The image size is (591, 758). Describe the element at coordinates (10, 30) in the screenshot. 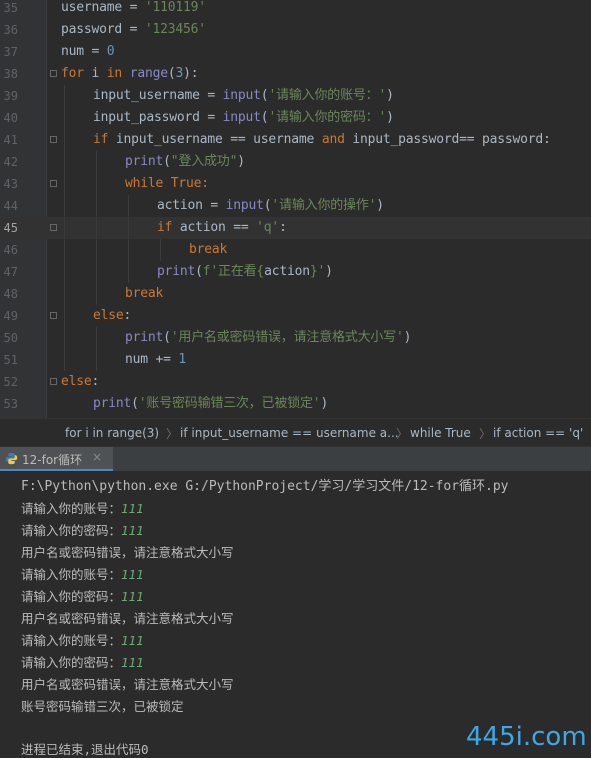

I see `line-number: 36` at that location.